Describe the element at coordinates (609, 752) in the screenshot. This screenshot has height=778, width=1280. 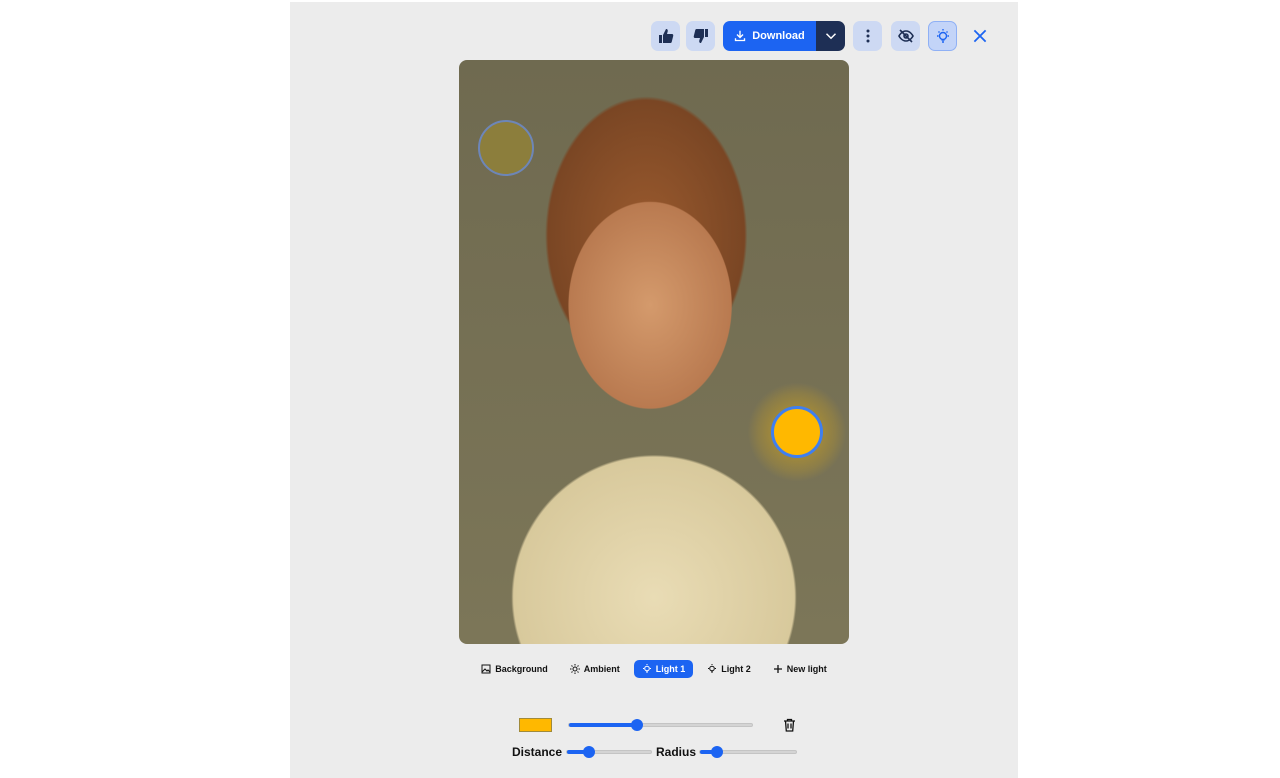
I see `distance-slider` at that location.